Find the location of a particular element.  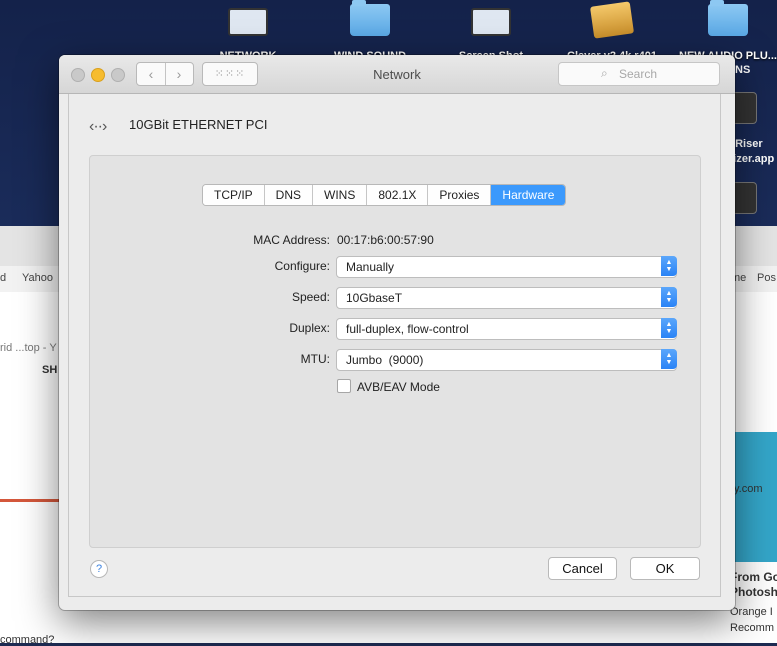

ethernet-icon: ‹··› is located at coordinates (98, 126).